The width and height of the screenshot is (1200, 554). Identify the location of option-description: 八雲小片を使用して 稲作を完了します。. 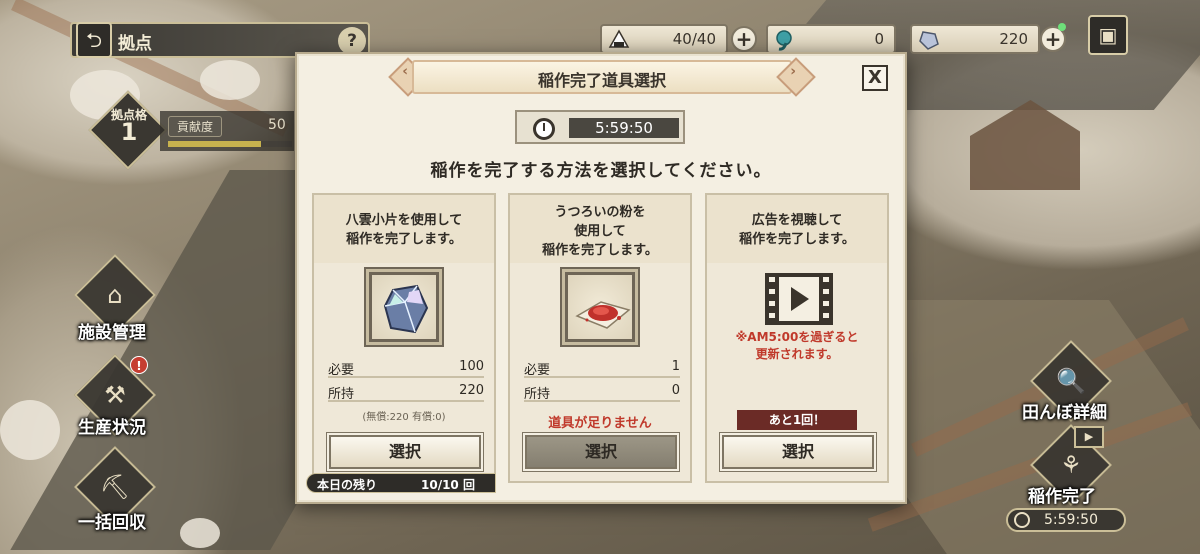
(404, 230).